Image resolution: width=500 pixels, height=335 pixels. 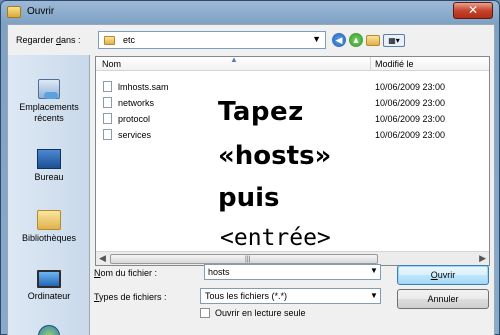 What do you see at coordinates (130, 297) in the screenshot?
I see `file-type-label: Types de fichiers :` at bounding box center [130, 297].